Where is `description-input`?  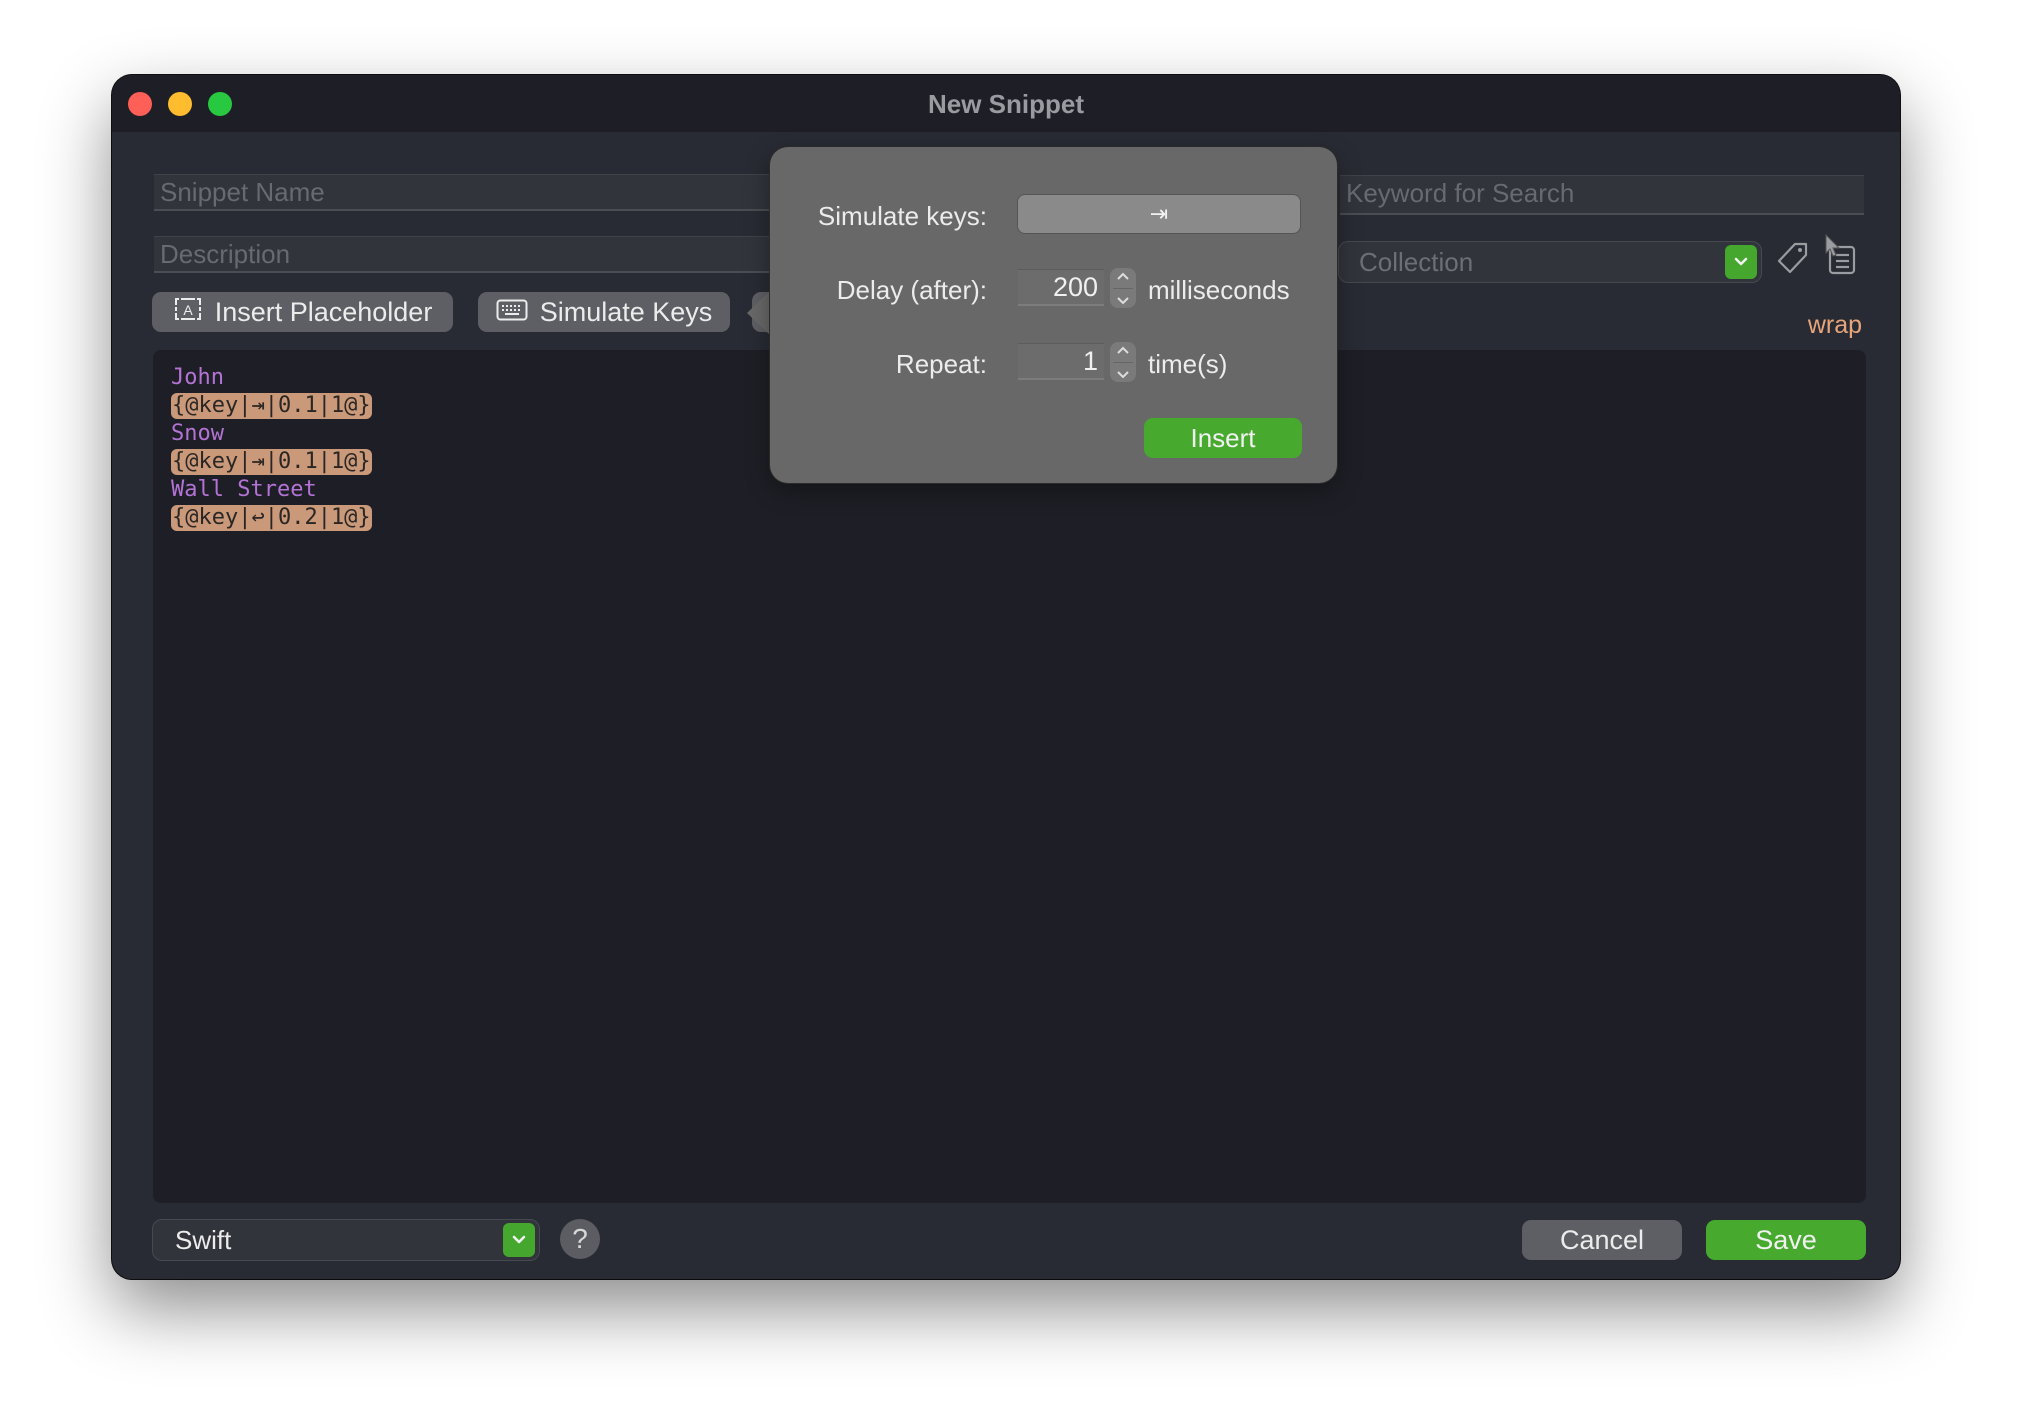
description-input is located at coordinates (487, 254).